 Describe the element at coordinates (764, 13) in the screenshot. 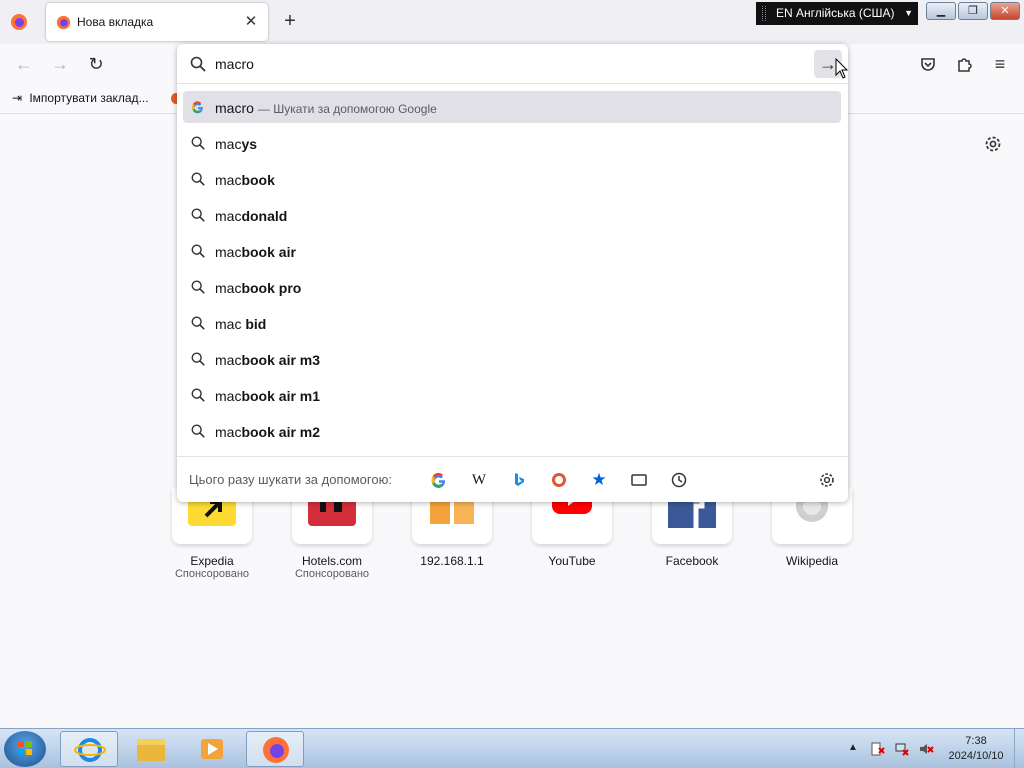

I see `grip-icon` at that location.